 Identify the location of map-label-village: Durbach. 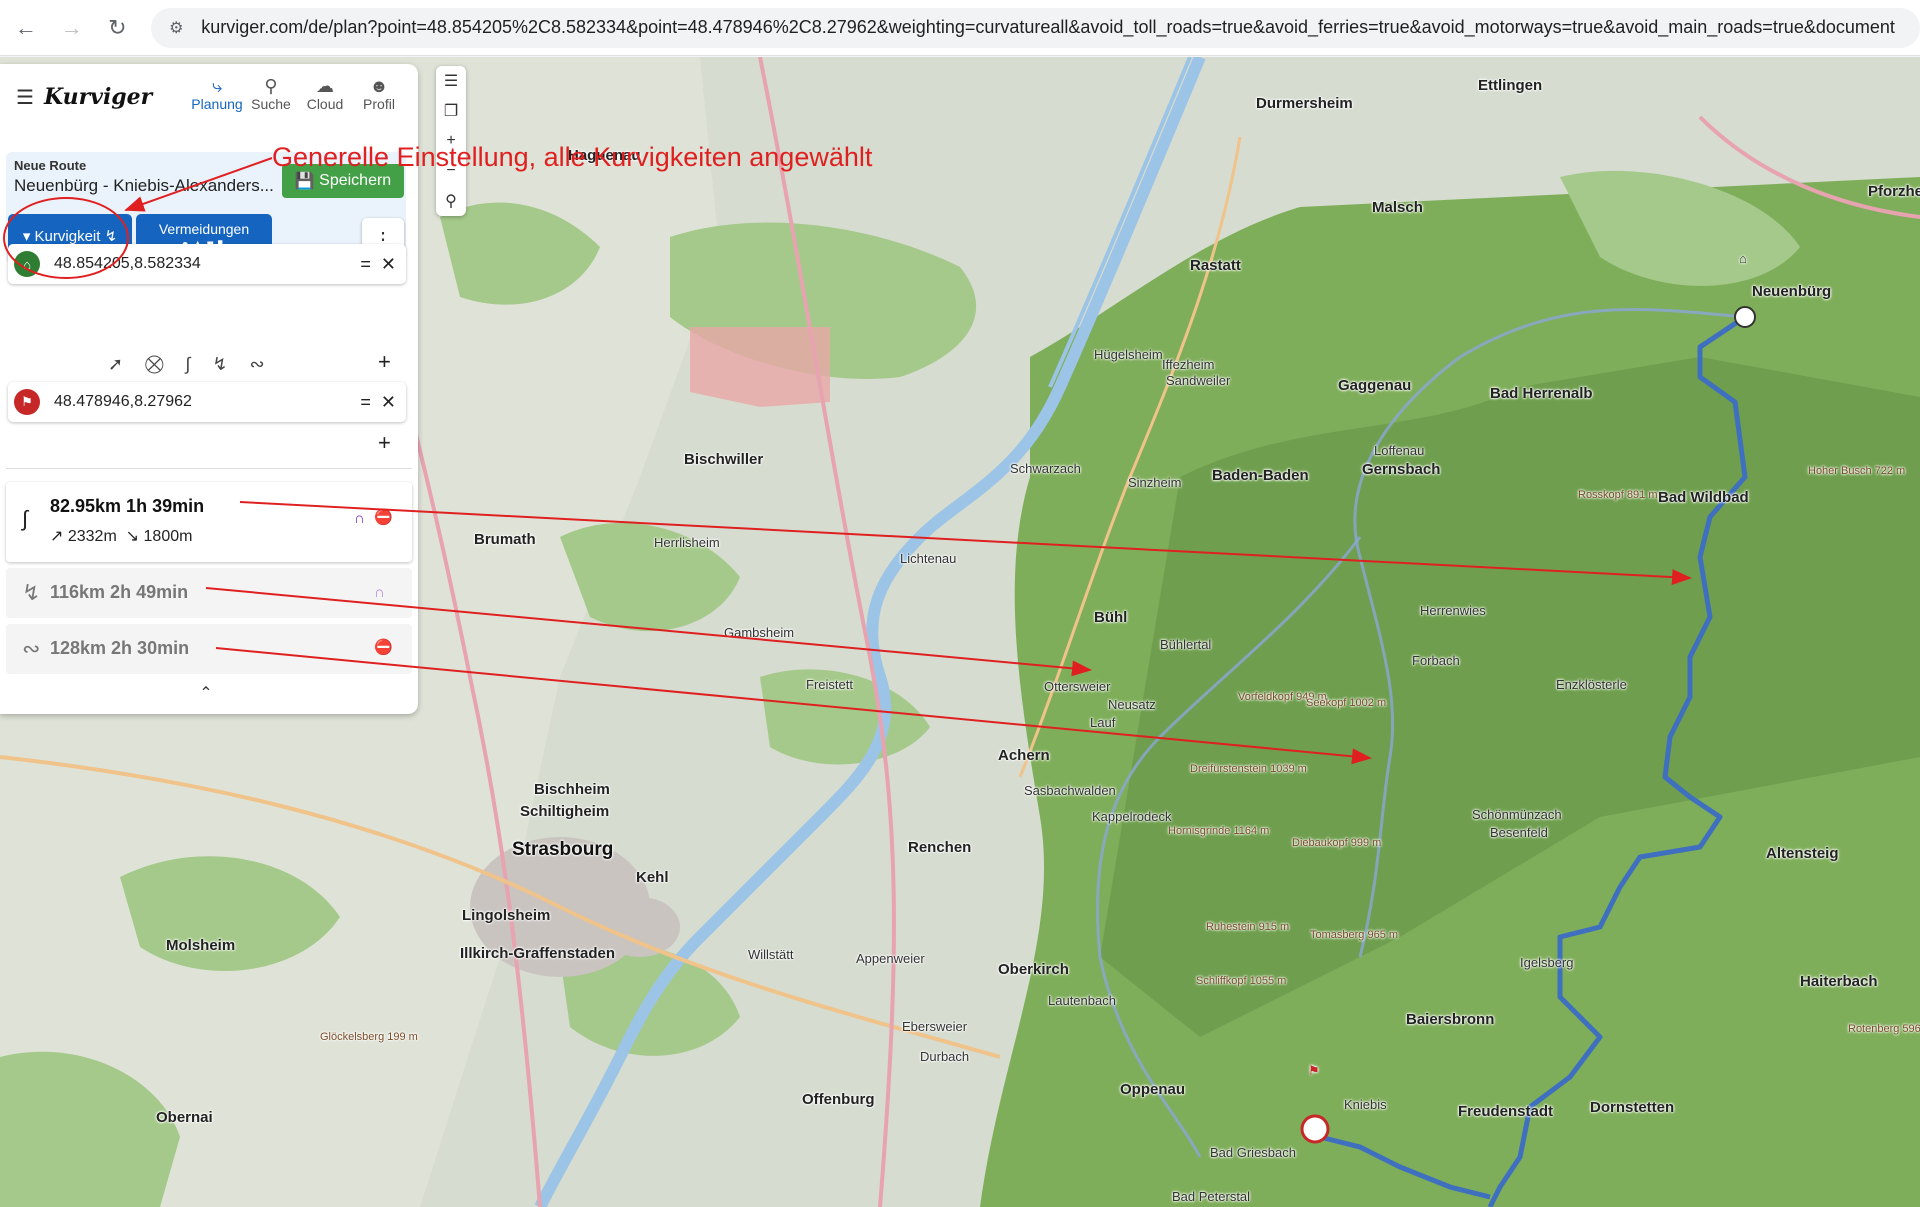
(945, 1056).